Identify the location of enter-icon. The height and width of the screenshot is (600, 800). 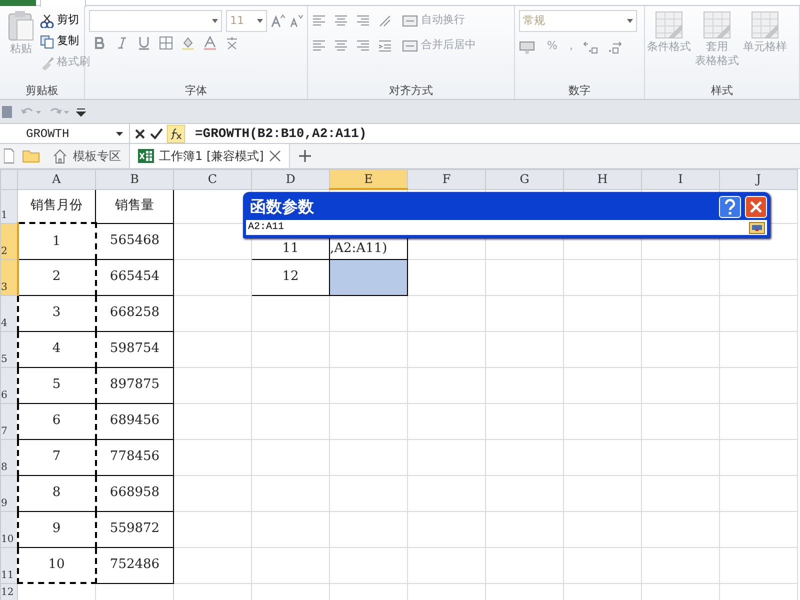
(156, 134).